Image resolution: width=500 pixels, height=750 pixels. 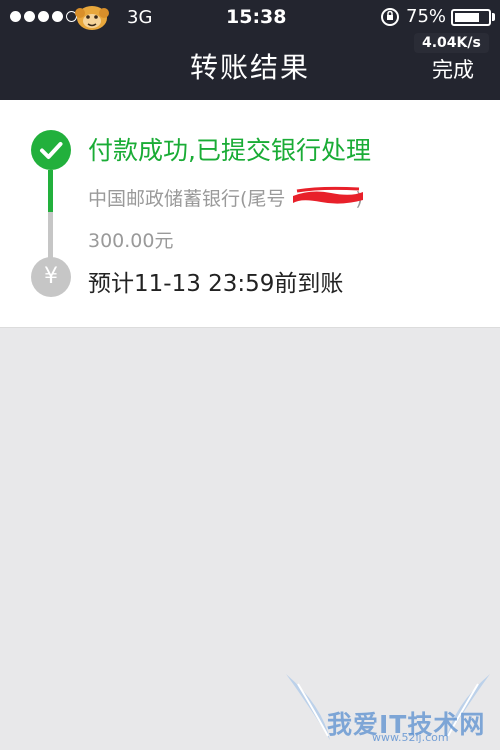 What do you see at coordinates (140, 17) in the screenshot?
I see `network-type: 3G` at bounding box center [140, 17].